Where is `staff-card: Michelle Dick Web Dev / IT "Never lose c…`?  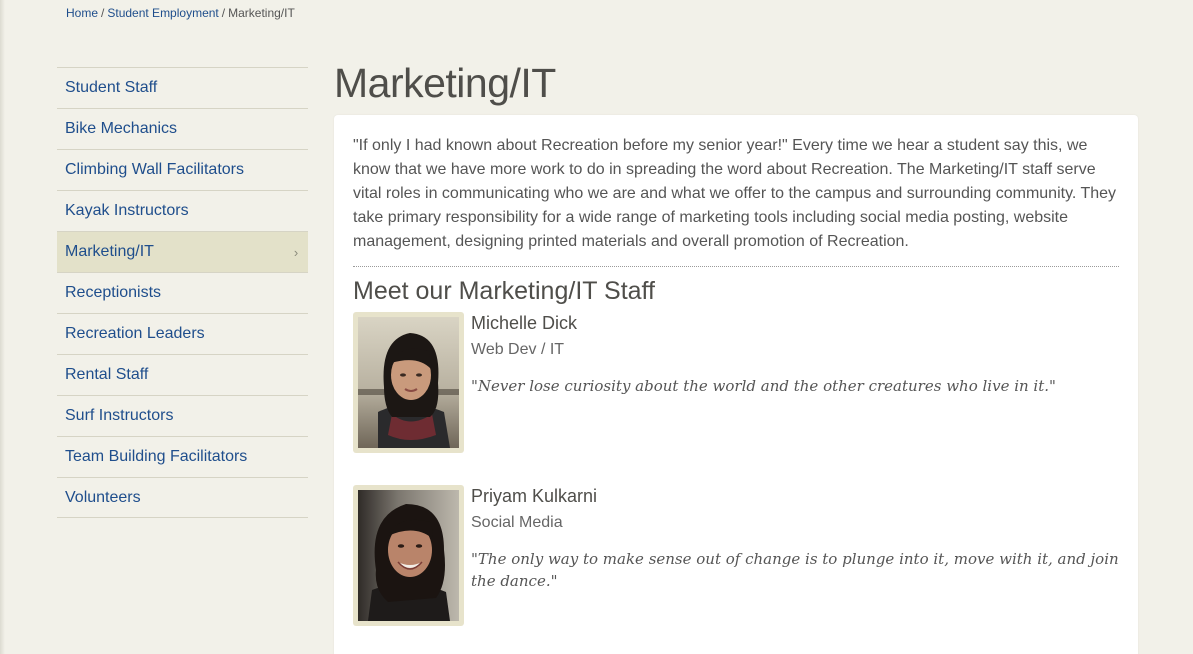
staff-card: Michelle Dick Web Dev / IT "Never lose c… is located at coordinates (736, 383).